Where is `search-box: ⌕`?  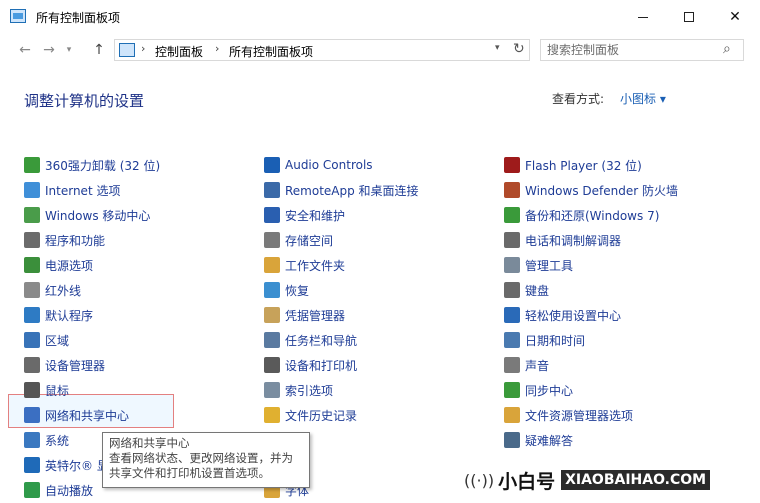 search-box: ⌕ is located at coordinates (642, 50).